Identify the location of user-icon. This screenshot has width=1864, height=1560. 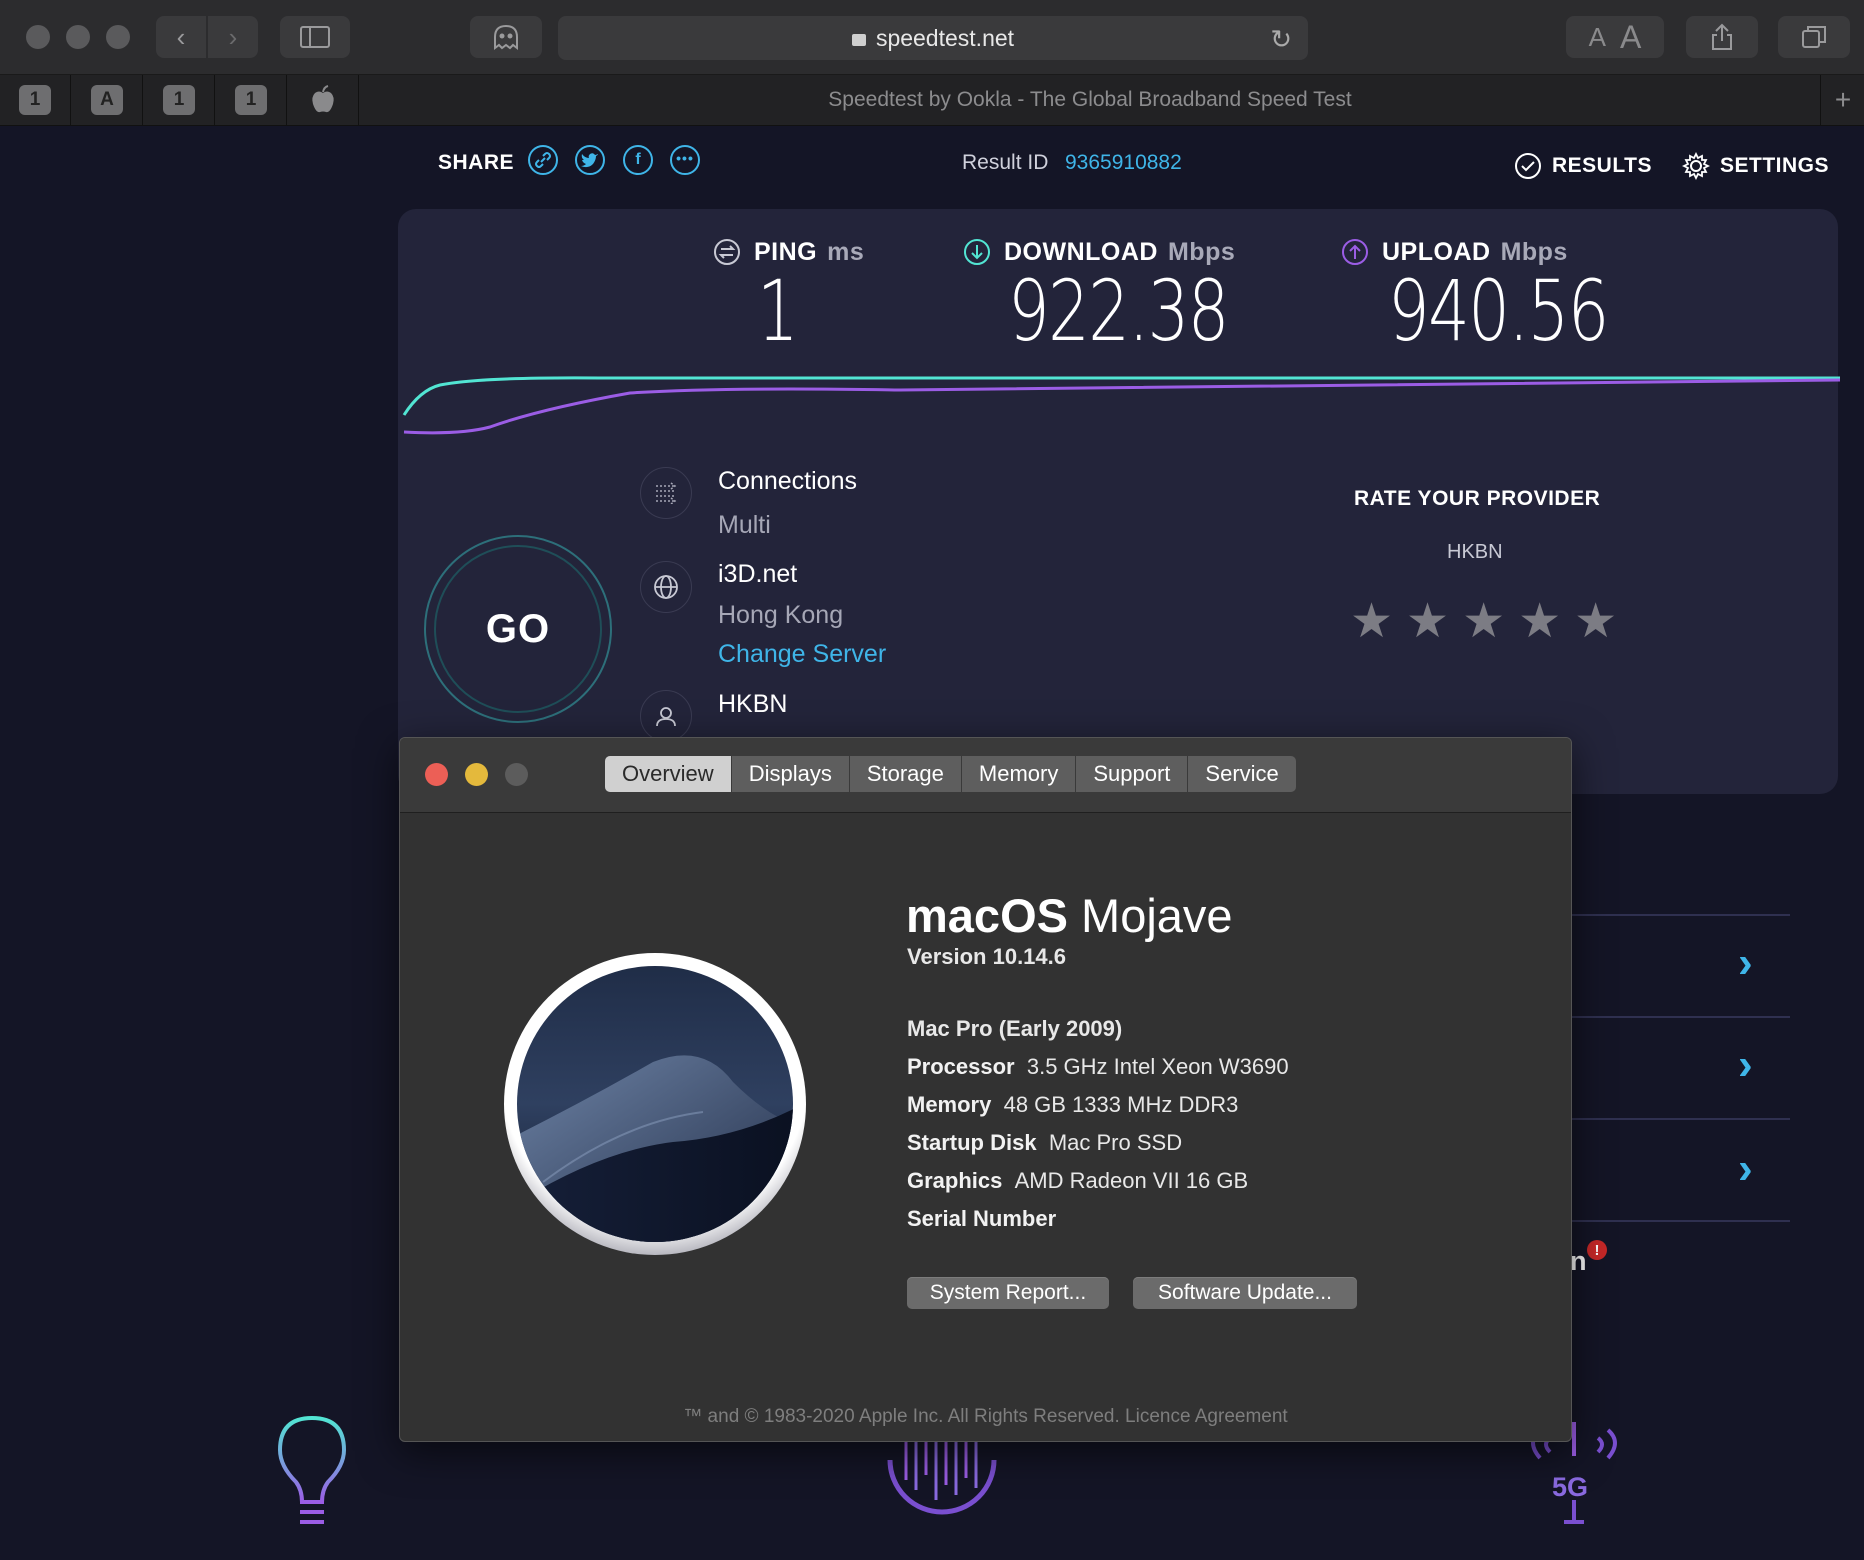
(666, 716).